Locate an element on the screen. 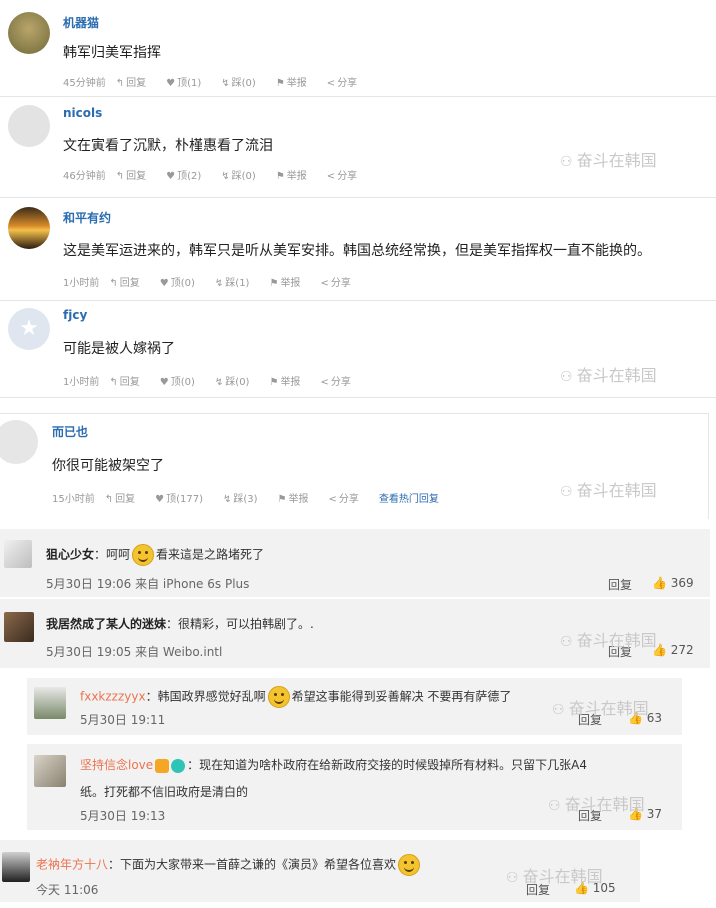  weibo-text: ：呵呵 is located at coordinates (112, 554).